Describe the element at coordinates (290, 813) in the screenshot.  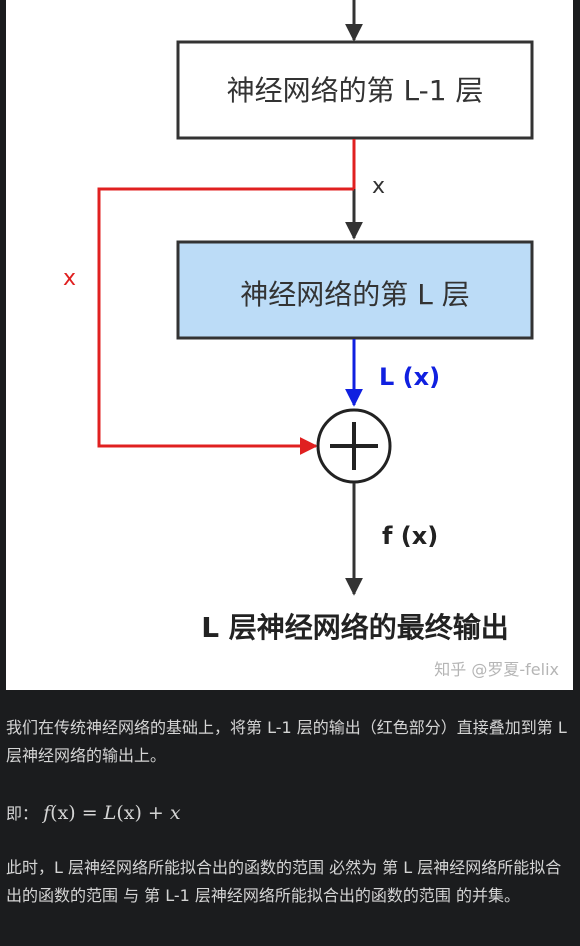
I see `formula-line: 即： f(x) = L(x) + x` at that location.